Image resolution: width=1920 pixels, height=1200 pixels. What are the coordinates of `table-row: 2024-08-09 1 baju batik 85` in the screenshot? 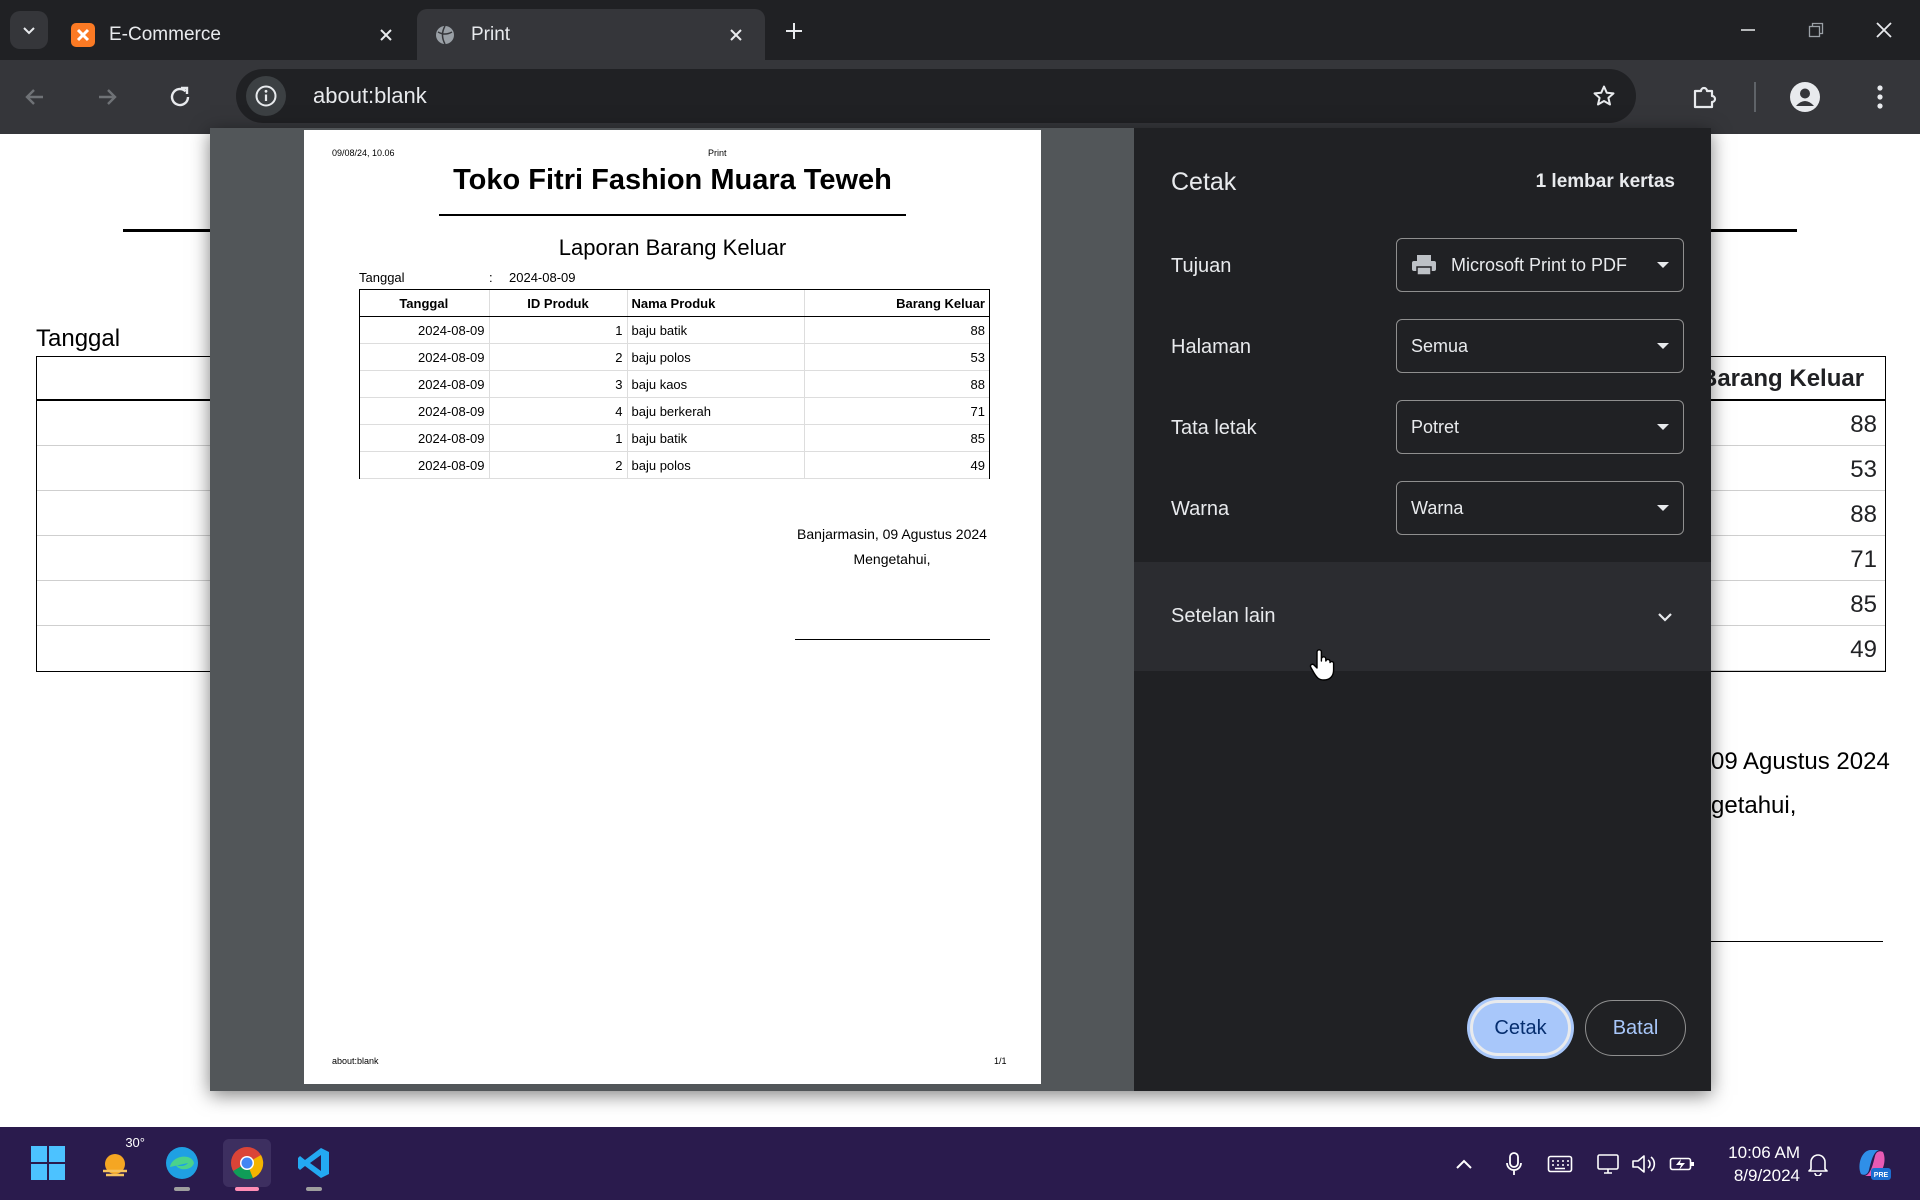 It's located at (674, 438).